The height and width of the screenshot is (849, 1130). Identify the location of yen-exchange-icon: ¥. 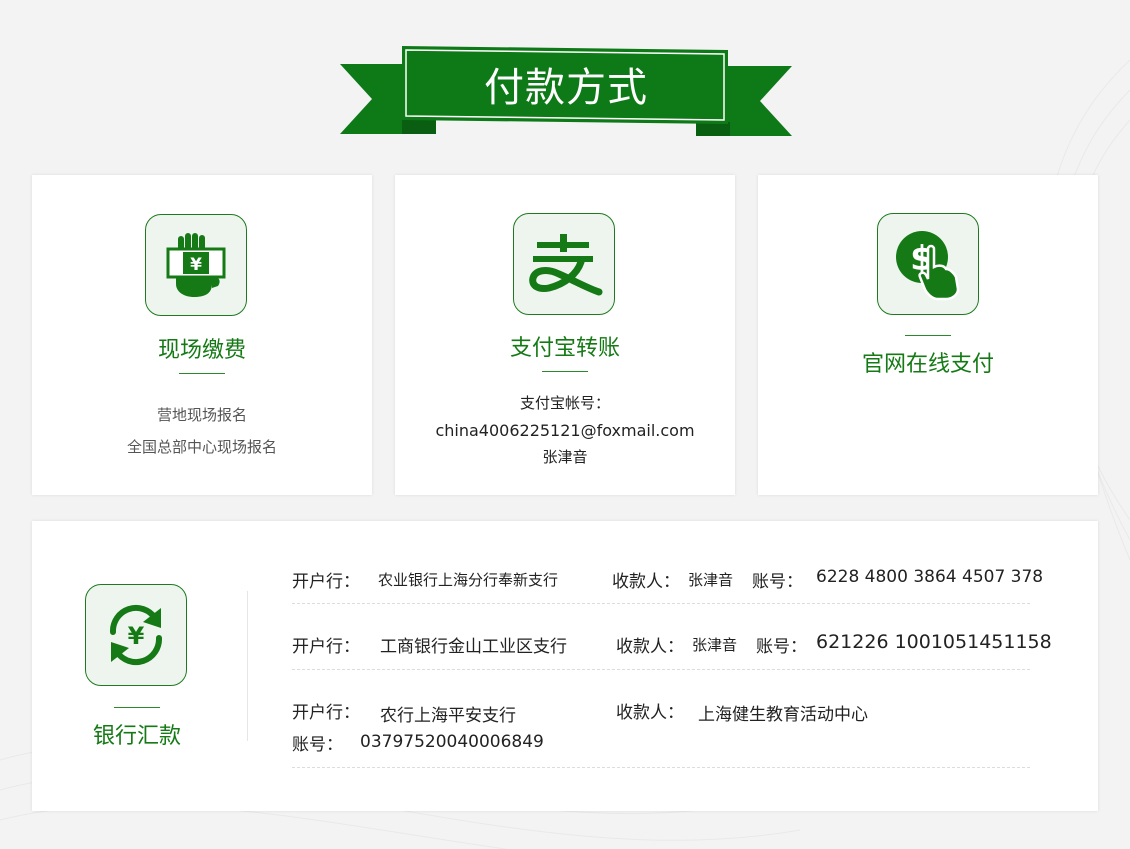
(136, 635).